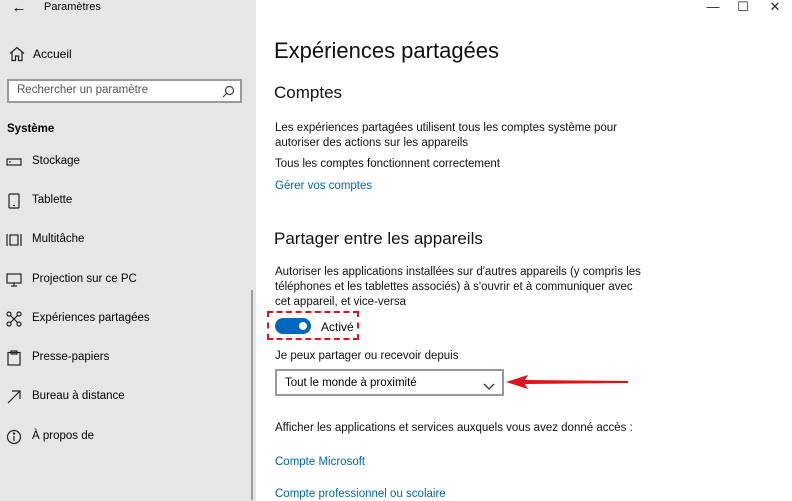  What do you see at coordinates (31, 129) in the screenshot?
I see `sidebar-section-title: Système` at bounding box center [31, 129].